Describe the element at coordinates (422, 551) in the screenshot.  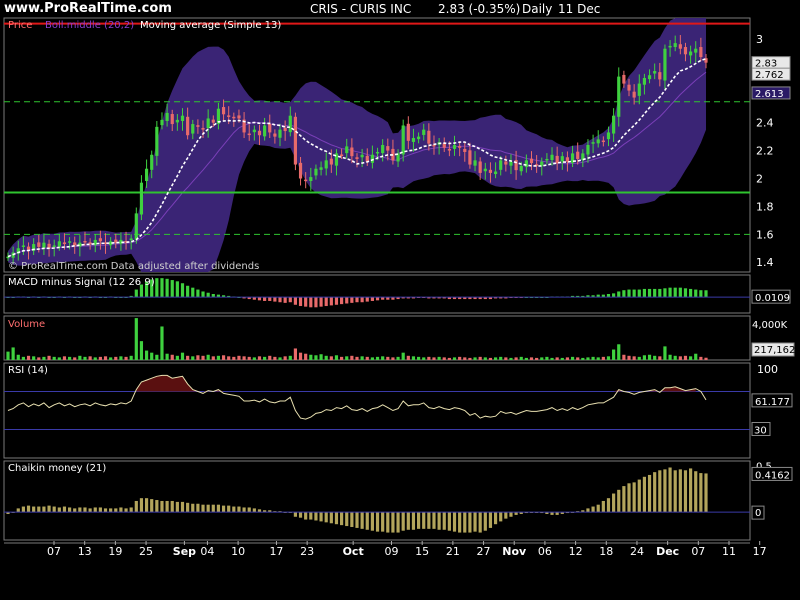
I see `x-tick-label: 15` at that location.